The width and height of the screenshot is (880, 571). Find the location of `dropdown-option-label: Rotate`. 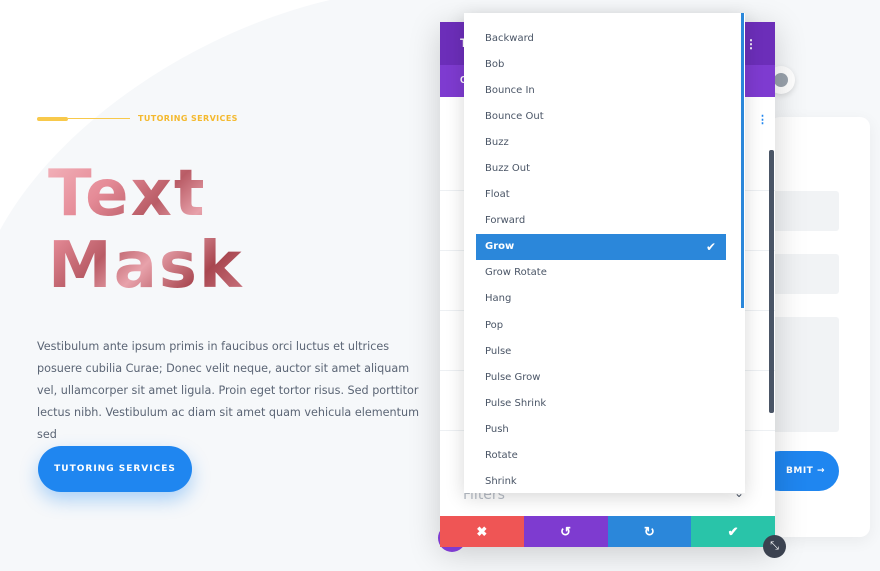

dropdown-option-label: Rotate is located at coordinates (501, 456).